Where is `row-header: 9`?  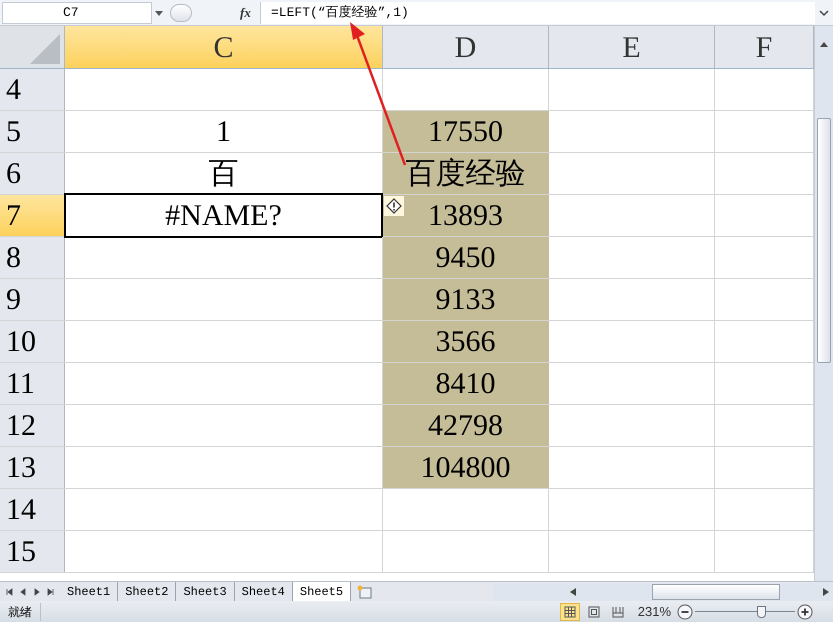 row-header: 9 is located at coordinates (32, 299).